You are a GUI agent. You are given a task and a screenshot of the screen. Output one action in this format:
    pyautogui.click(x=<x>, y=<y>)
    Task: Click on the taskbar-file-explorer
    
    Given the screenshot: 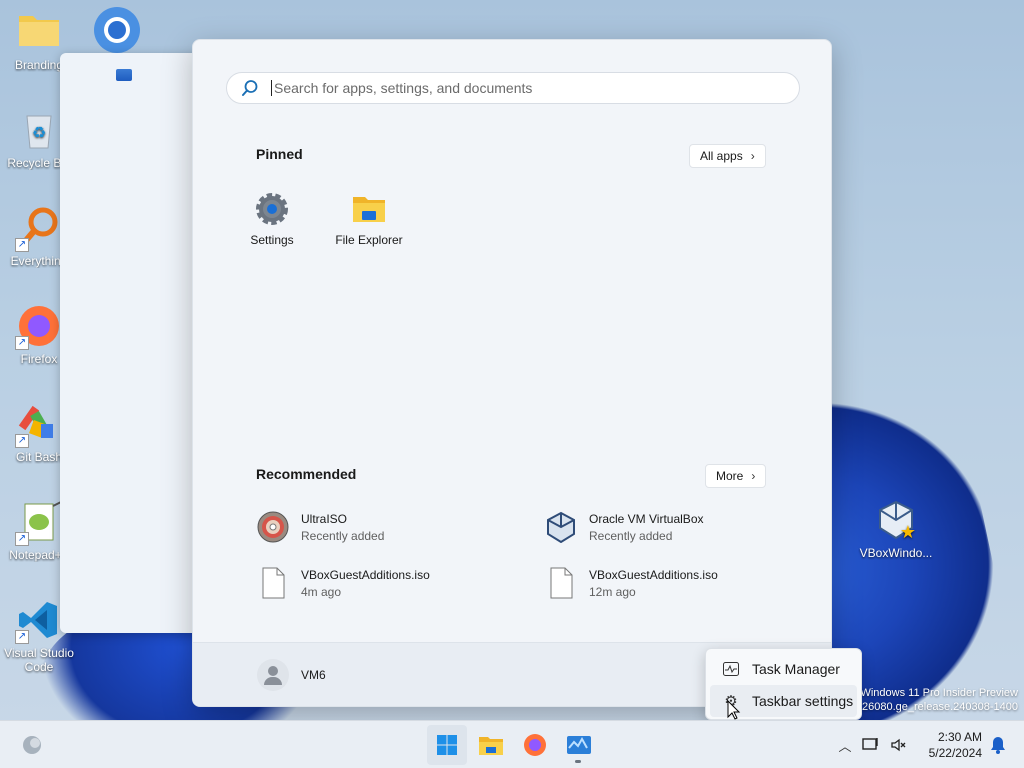 What is the action you would take?
    pyautogui.click(x=491, y=745)
    